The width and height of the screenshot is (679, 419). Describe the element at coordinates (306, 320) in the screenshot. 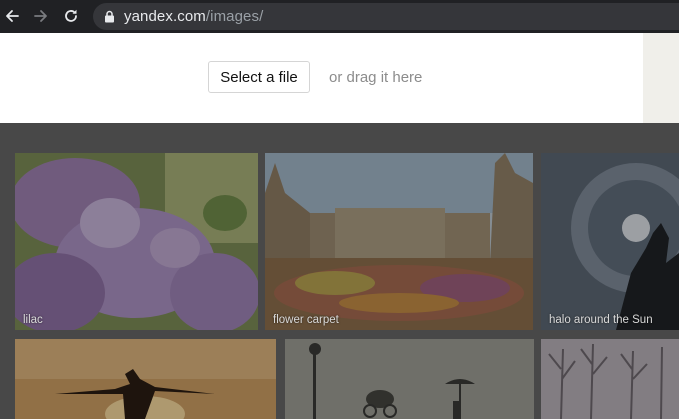

I see `tile-label: flower carpet` at that location.